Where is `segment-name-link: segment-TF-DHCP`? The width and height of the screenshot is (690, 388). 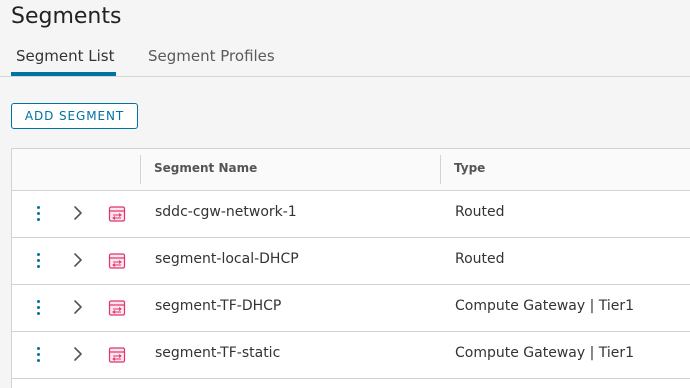
segment-name-link: segment-TF-DHCP is located at coordinates (218, 306).